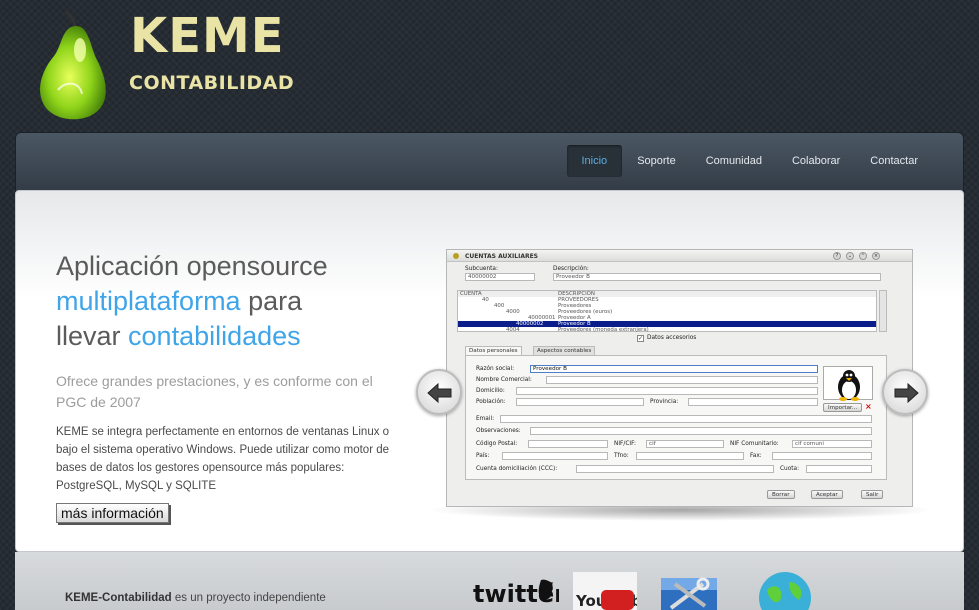 The image size is (979, 610). I want to click on nombre-comercial-input, so click(682, 380).